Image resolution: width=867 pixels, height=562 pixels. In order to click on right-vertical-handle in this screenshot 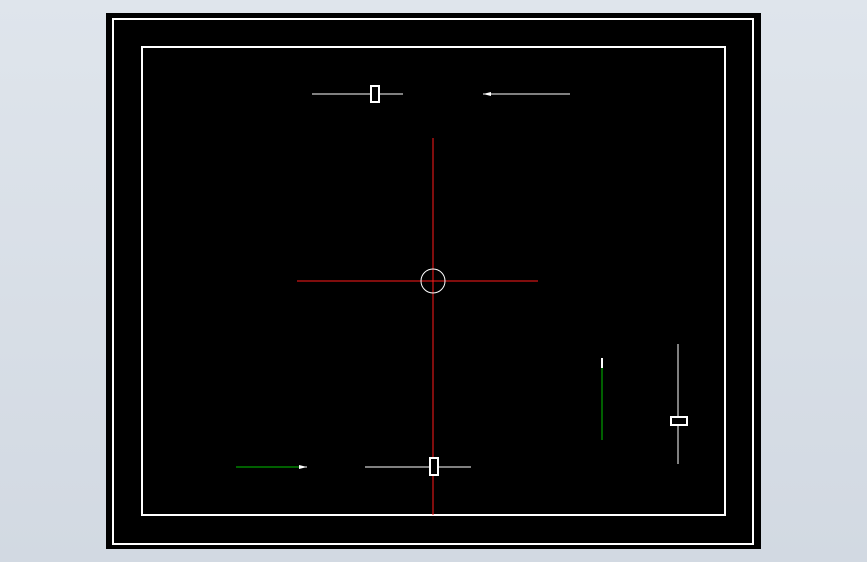, I will do `click(679, 421)`.